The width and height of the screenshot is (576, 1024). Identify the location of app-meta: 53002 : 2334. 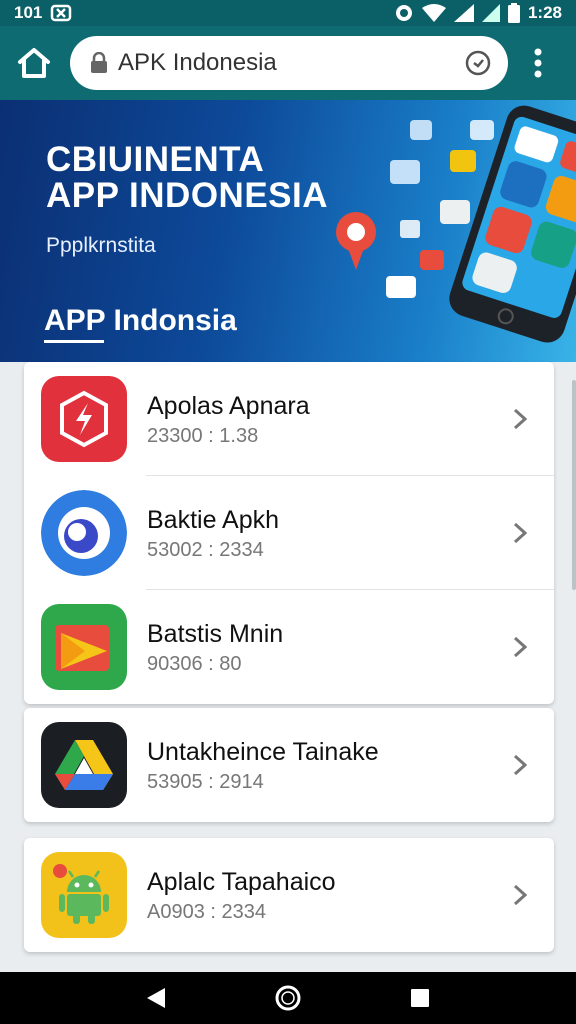
(205, 549).